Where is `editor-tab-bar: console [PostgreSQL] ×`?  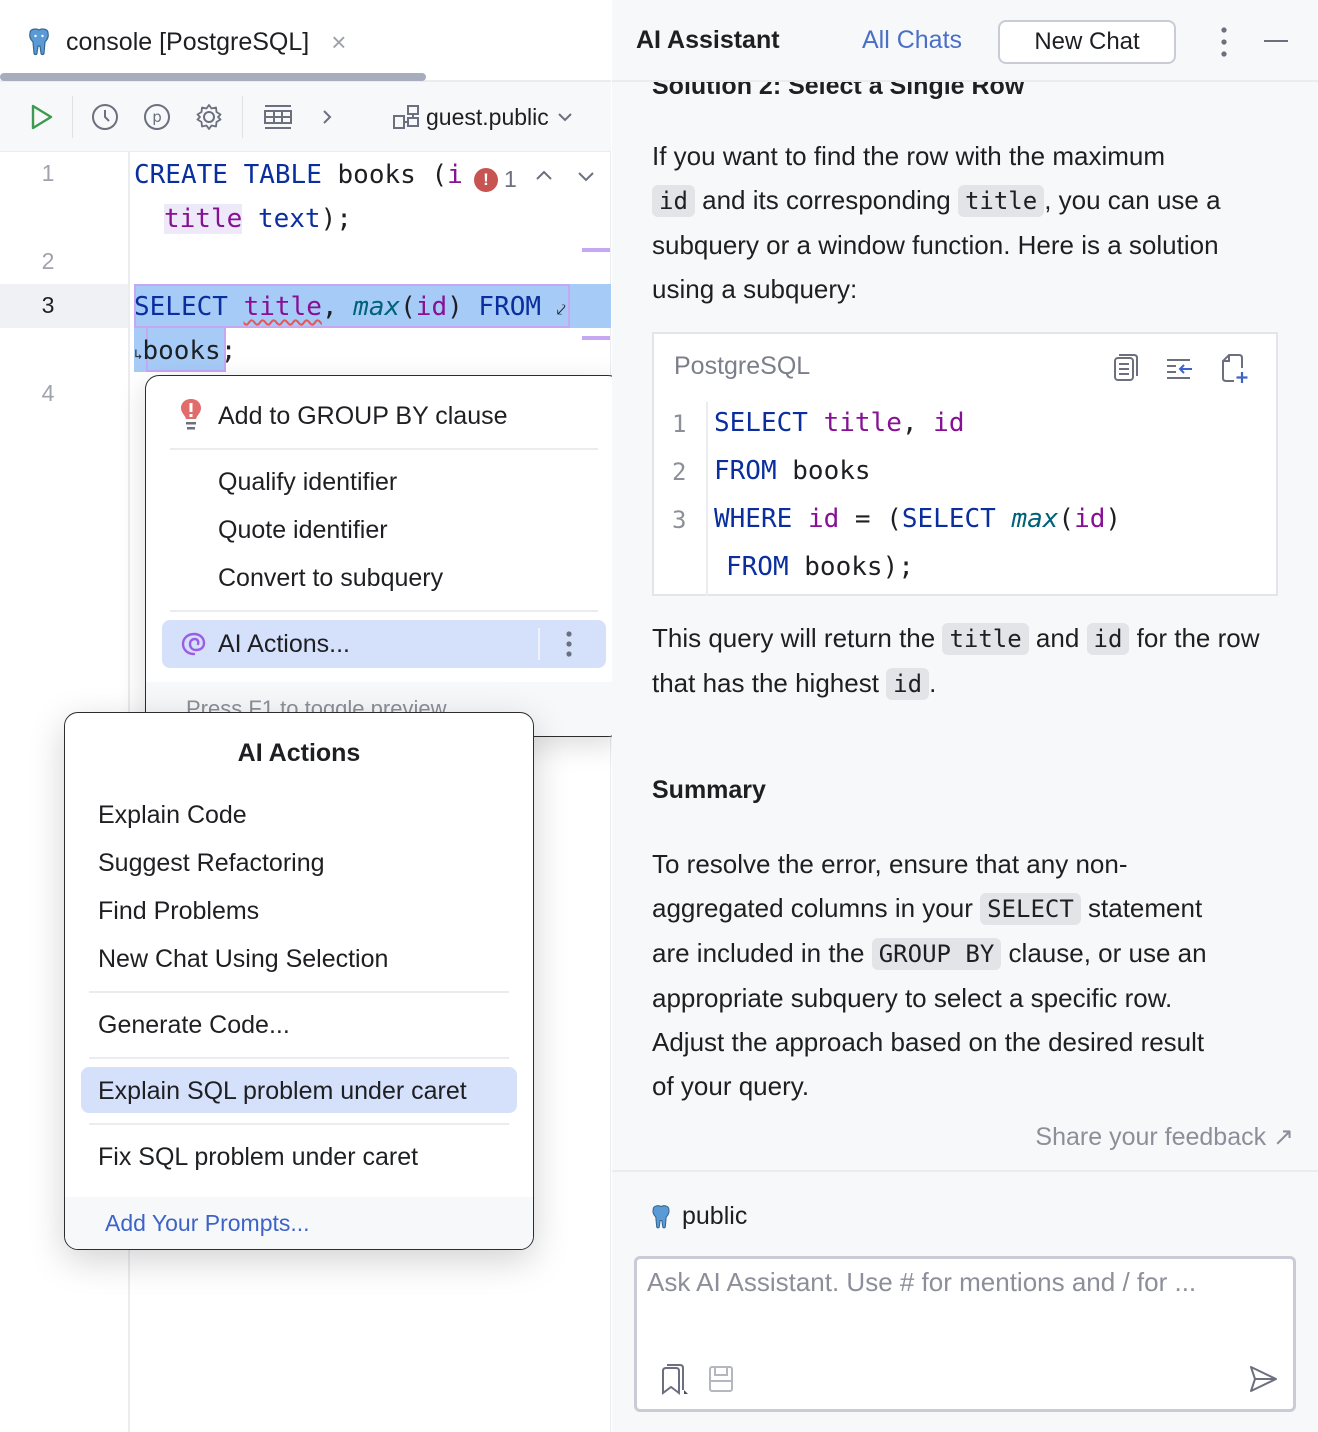
editor-tab-bar: console [PostgreSQL] × is located at coordinates (305, 41).